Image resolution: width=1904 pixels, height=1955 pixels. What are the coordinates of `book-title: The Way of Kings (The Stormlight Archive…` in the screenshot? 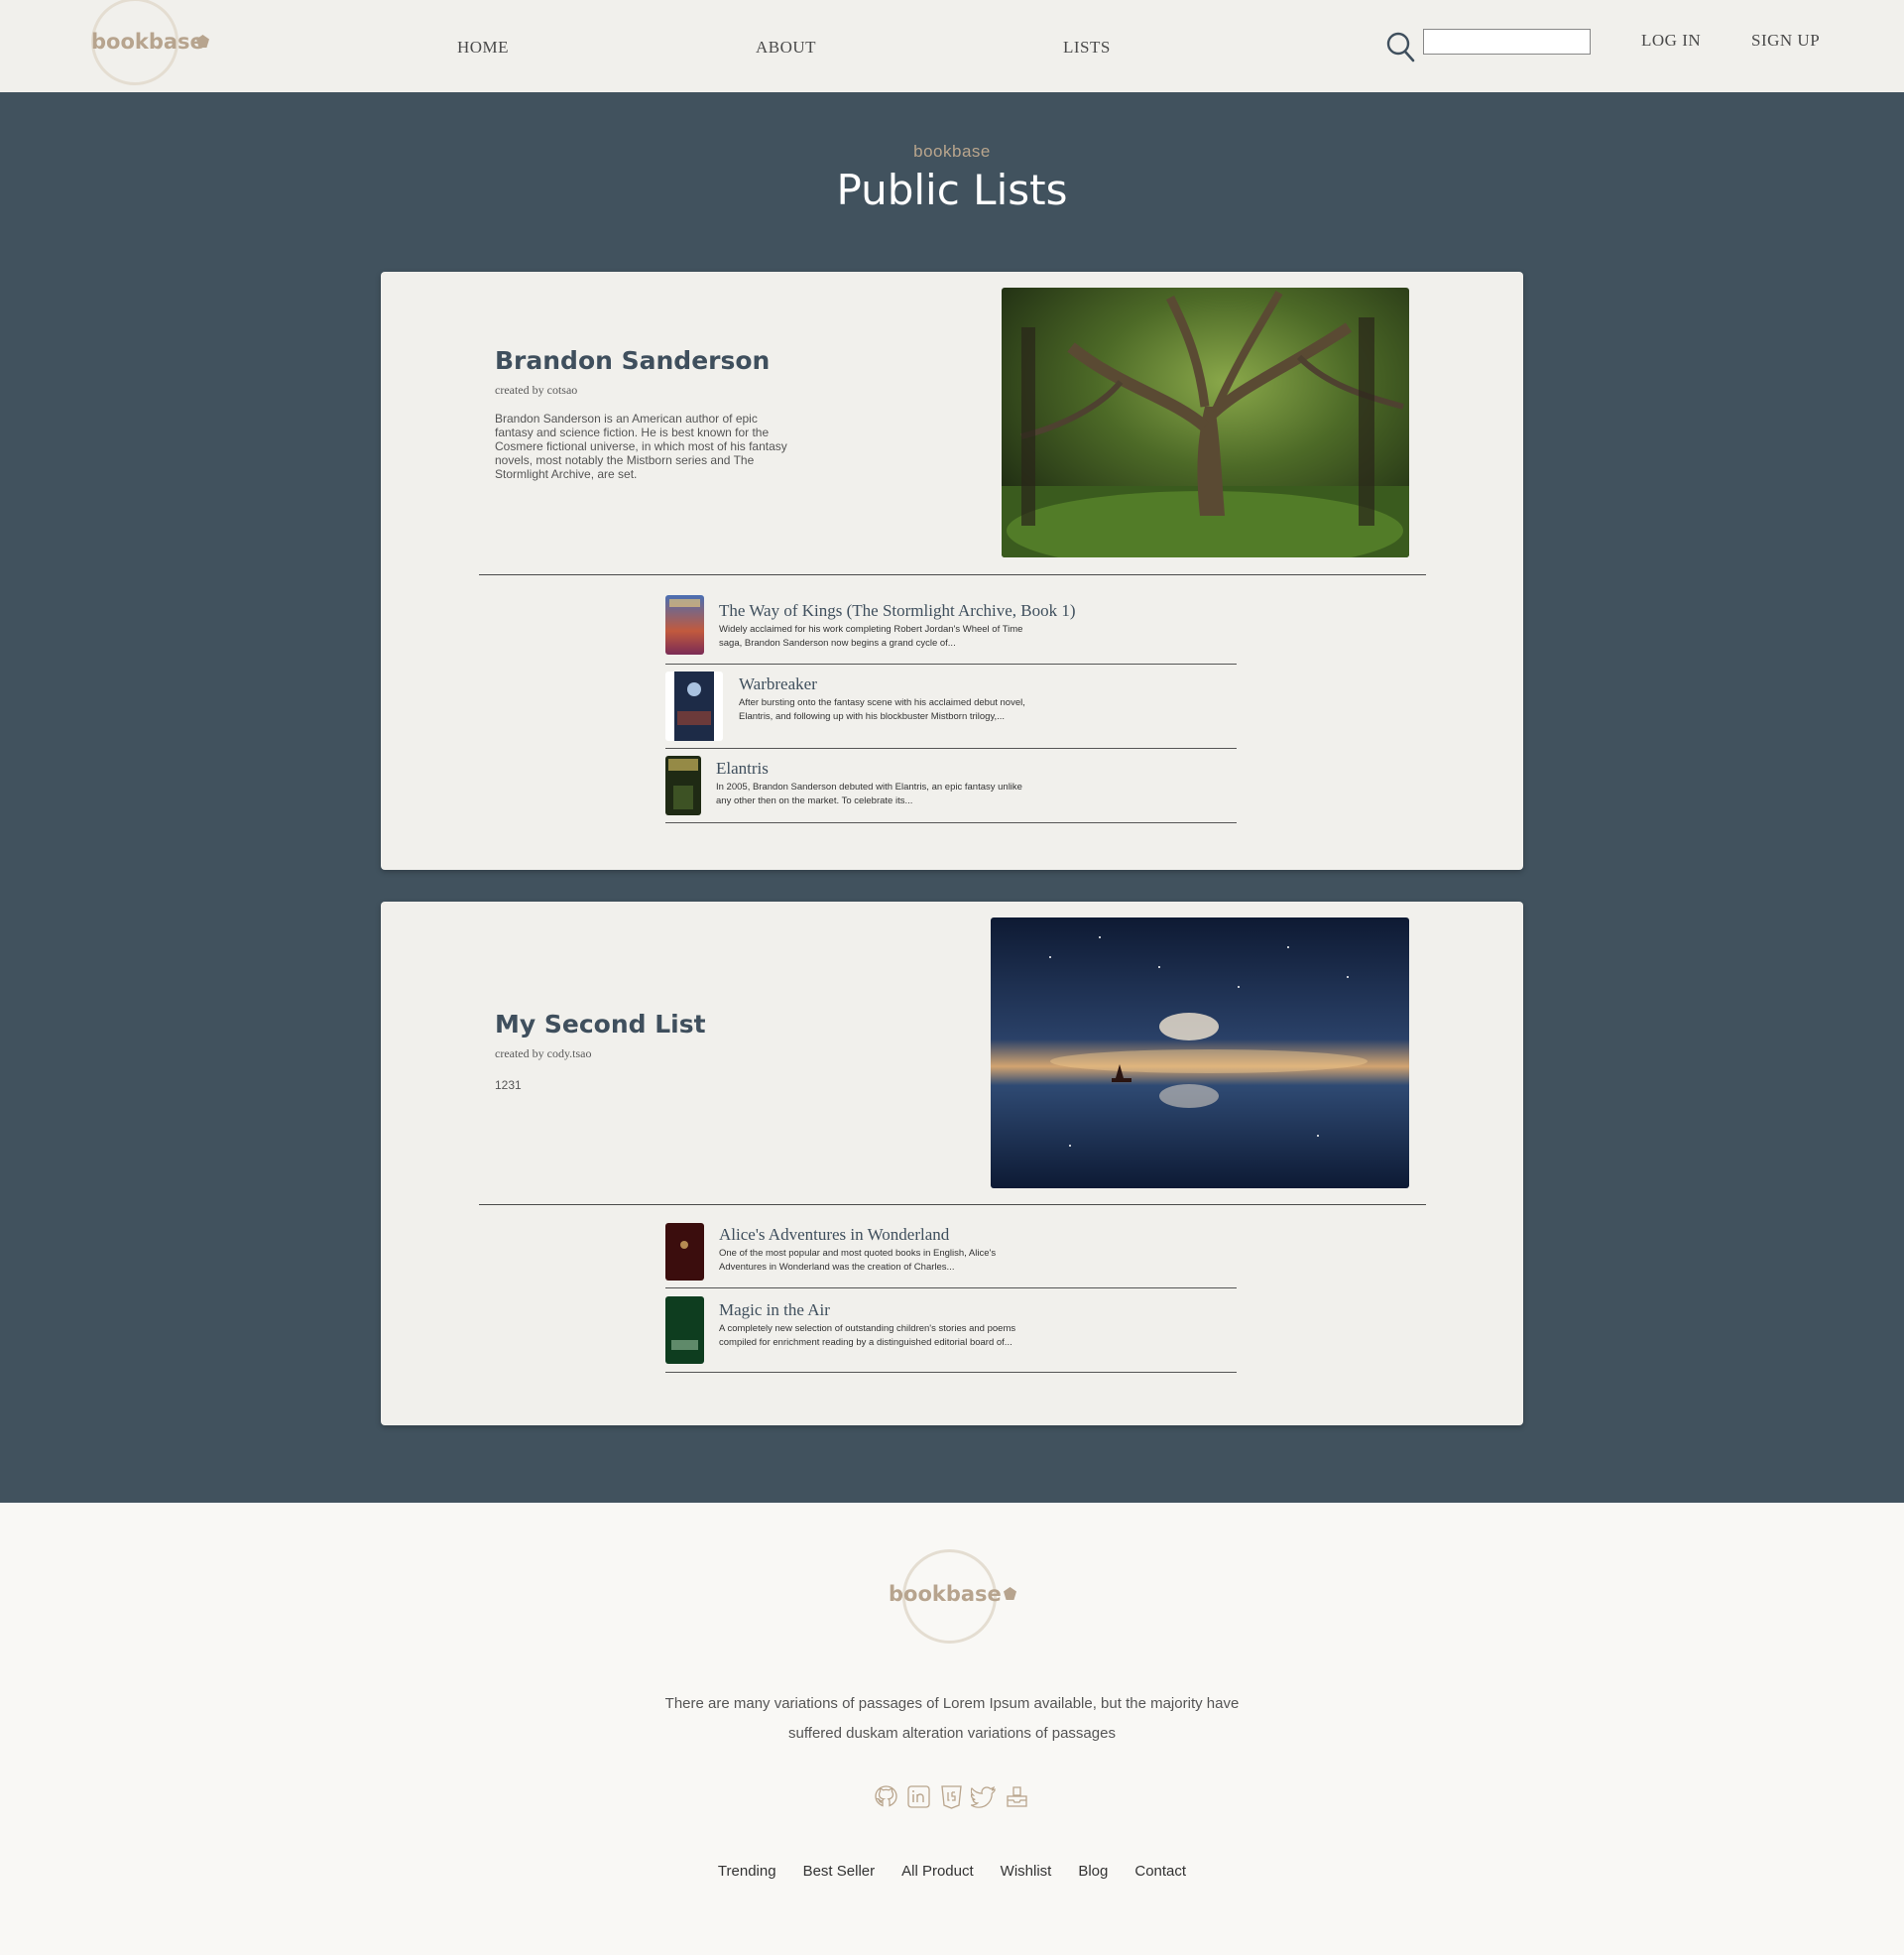 It's located at (897, 611).